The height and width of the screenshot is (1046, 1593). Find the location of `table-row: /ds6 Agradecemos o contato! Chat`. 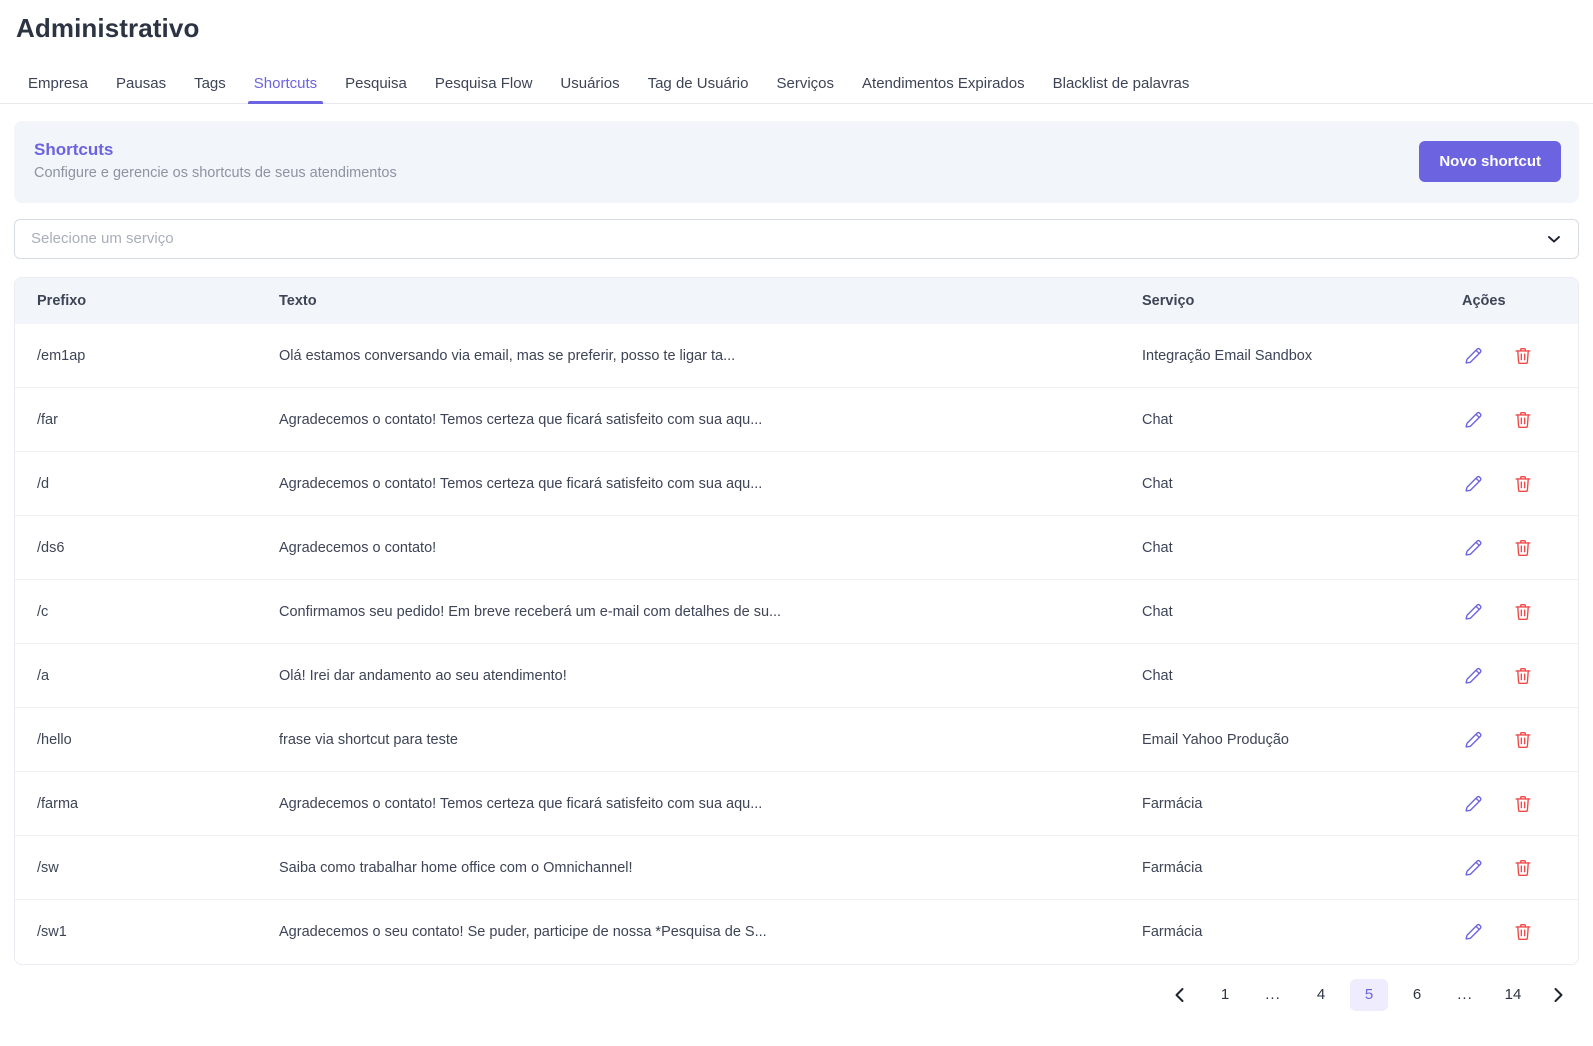

table-row: /ds6 Agradecemos o contato! Chat is located at coordinates (796, 547).